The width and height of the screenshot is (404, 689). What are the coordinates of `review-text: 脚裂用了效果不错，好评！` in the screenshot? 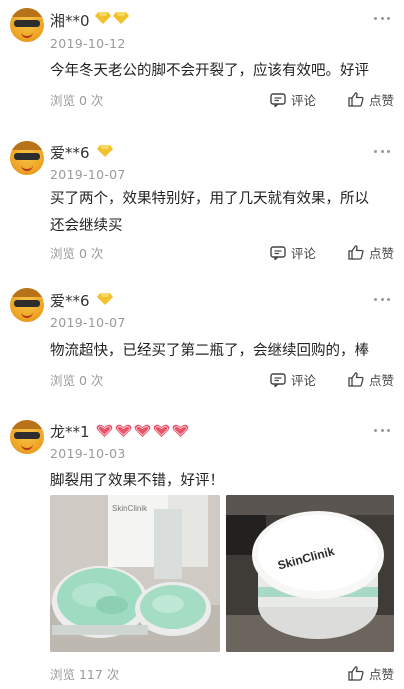 It's located at (137, 481).